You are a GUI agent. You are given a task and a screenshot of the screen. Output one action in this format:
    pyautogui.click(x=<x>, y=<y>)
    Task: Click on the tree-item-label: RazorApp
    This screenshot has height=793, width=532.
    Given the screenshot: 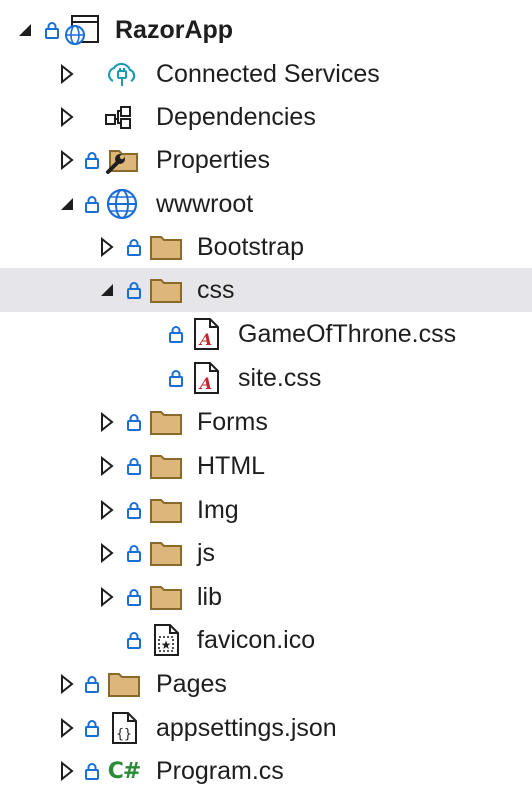 What is the action you would take?
    pyautogui.click(x=174, y=30)
    